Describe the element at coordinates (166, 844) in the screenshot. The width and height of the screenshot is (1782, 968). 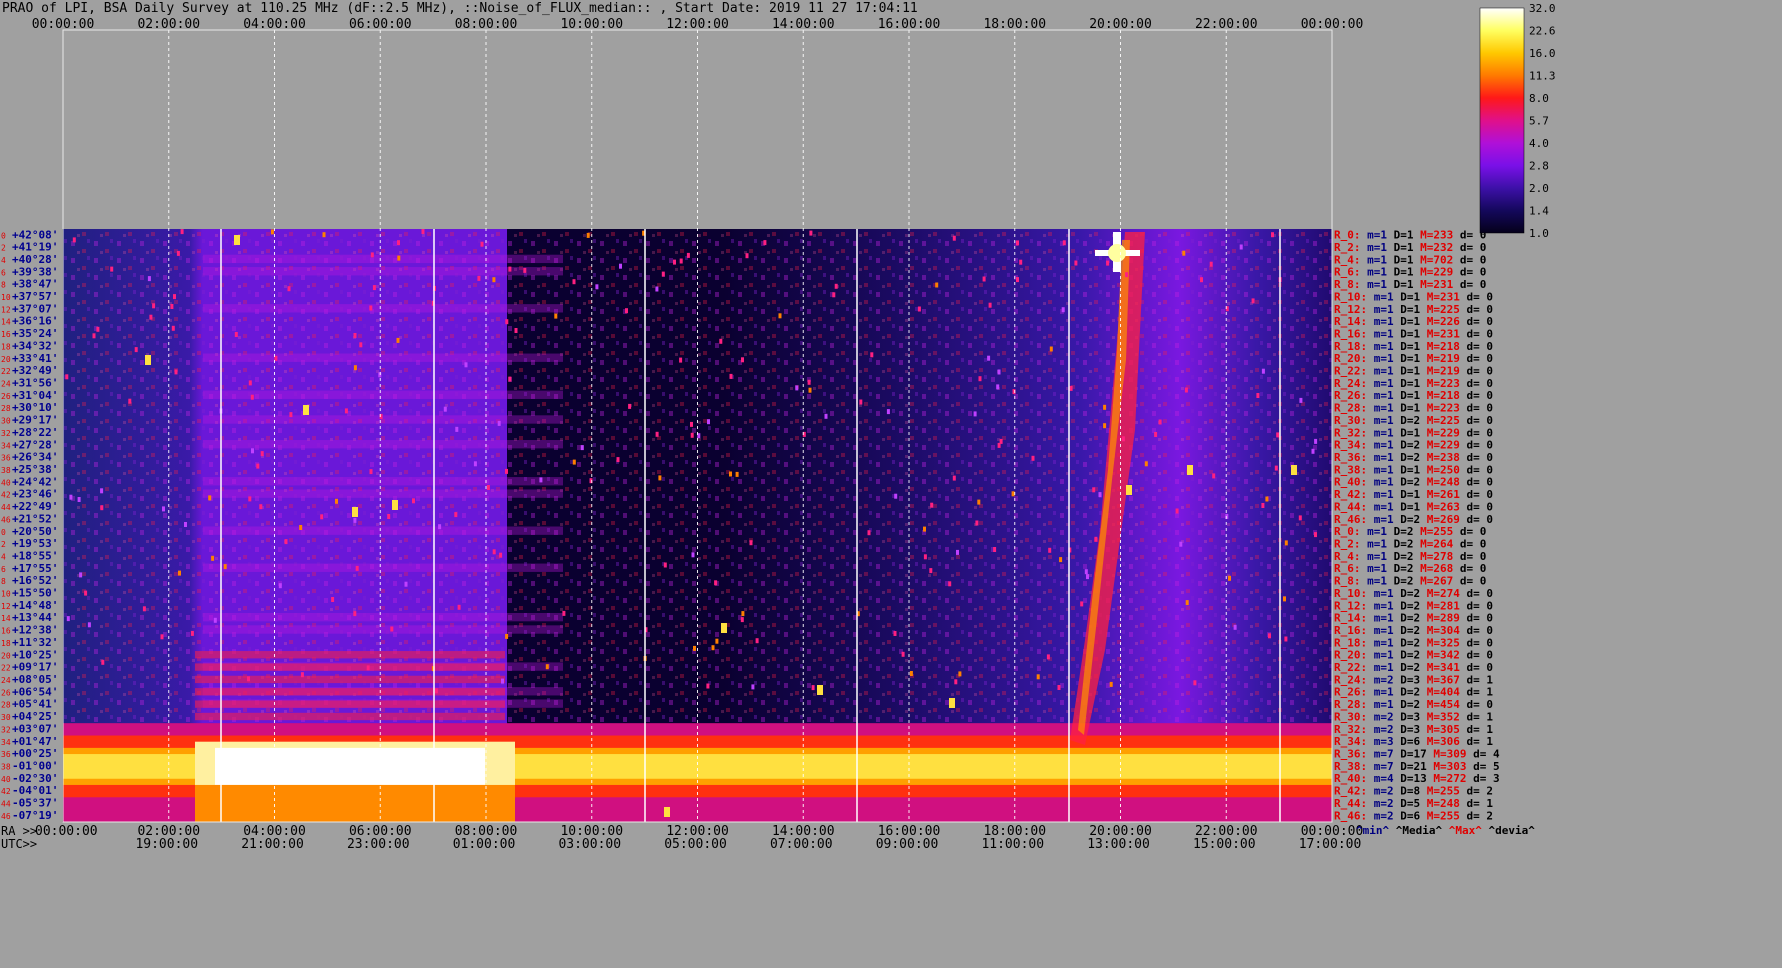
I see `utc-tick-label: 19:00:00` at that location.